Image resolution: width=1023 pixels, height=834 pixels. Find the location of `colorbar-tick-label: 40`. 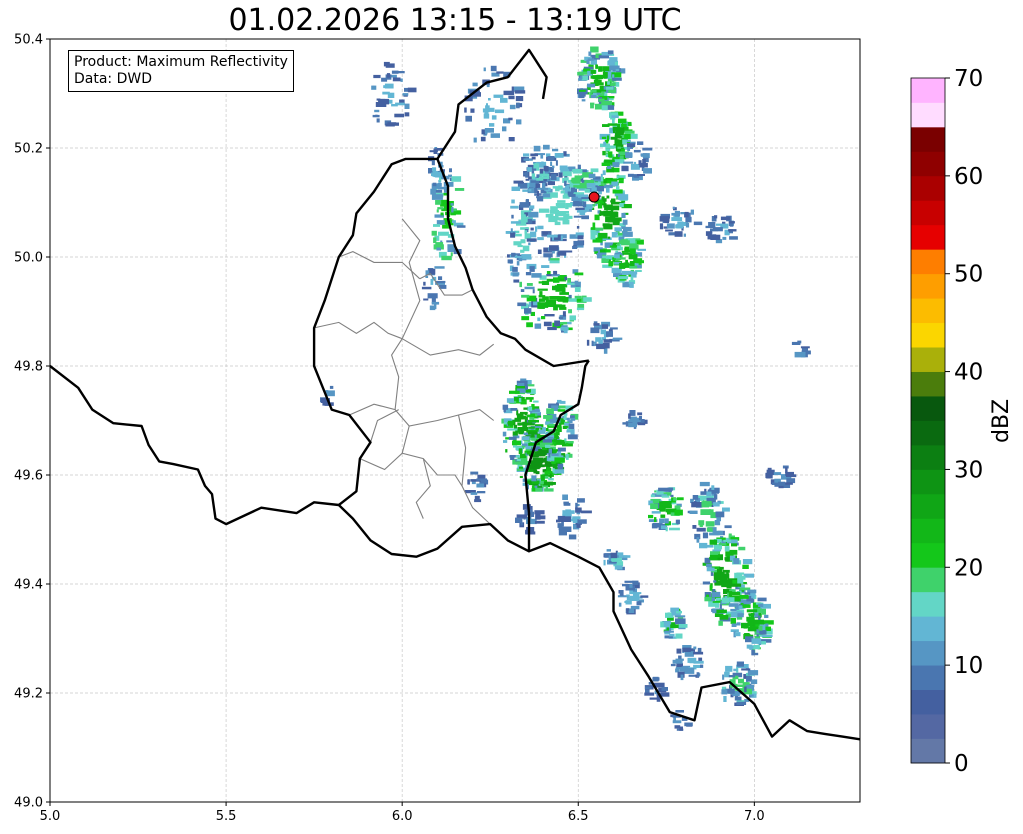

colorbar-tick-label: 40 is located at coordinates (968, 373).